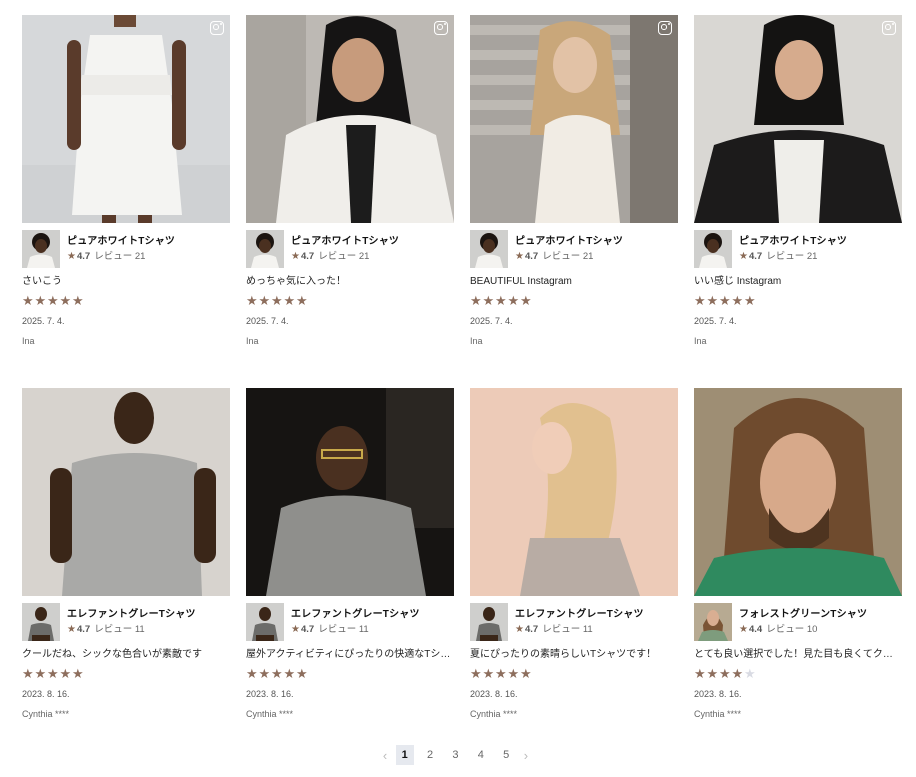 The height and width of the screenshot is (777, 916). What do you see at coordinates (521, 281) in the screenshot?
I see `review-title: BEAUTIFUL Instagram` at bounding box center [521, 281].